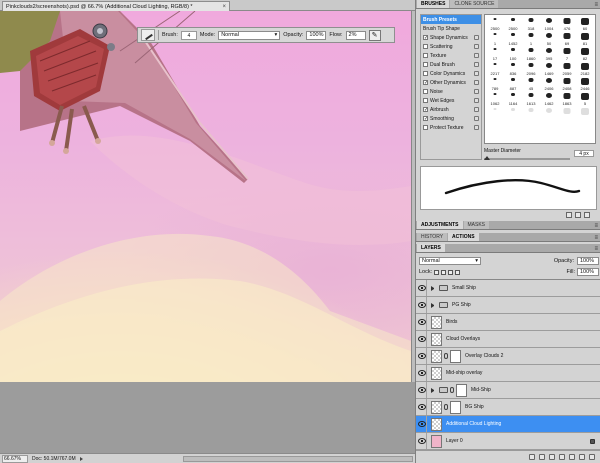  I want to click on horizontal-scrollbar, so click(298, 458).